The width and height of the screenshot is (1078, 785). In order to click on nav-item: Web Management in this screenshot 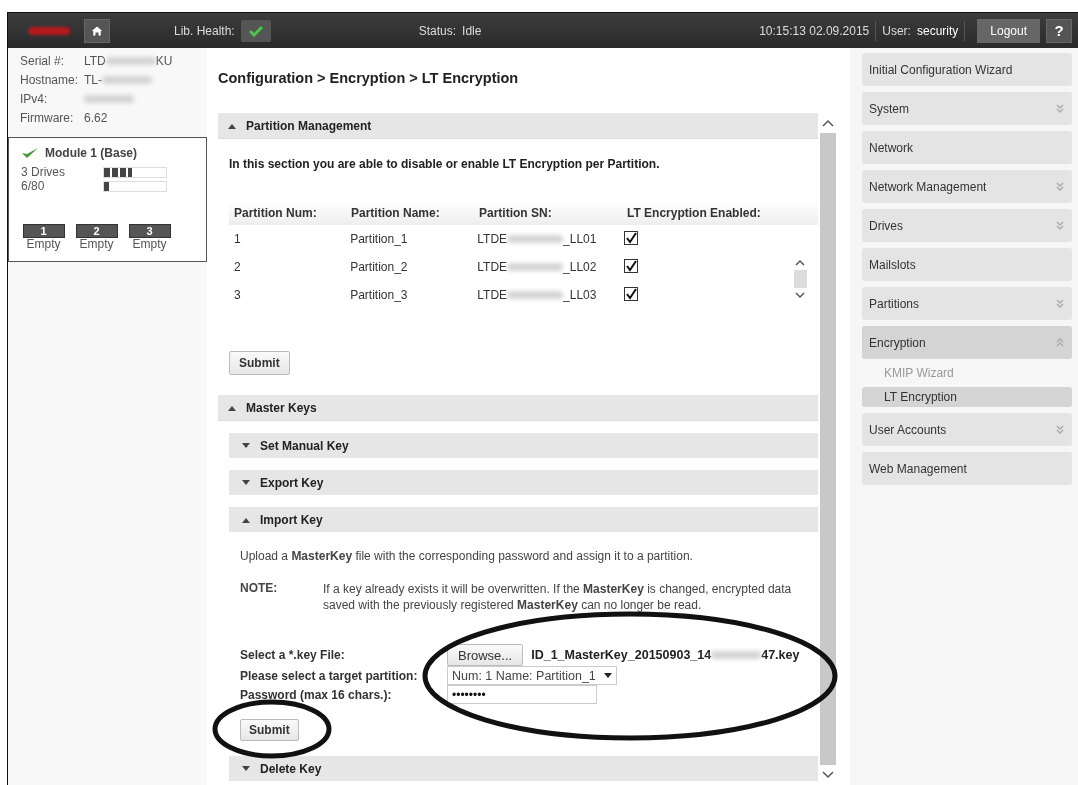, I will do `click(967, 468)`.